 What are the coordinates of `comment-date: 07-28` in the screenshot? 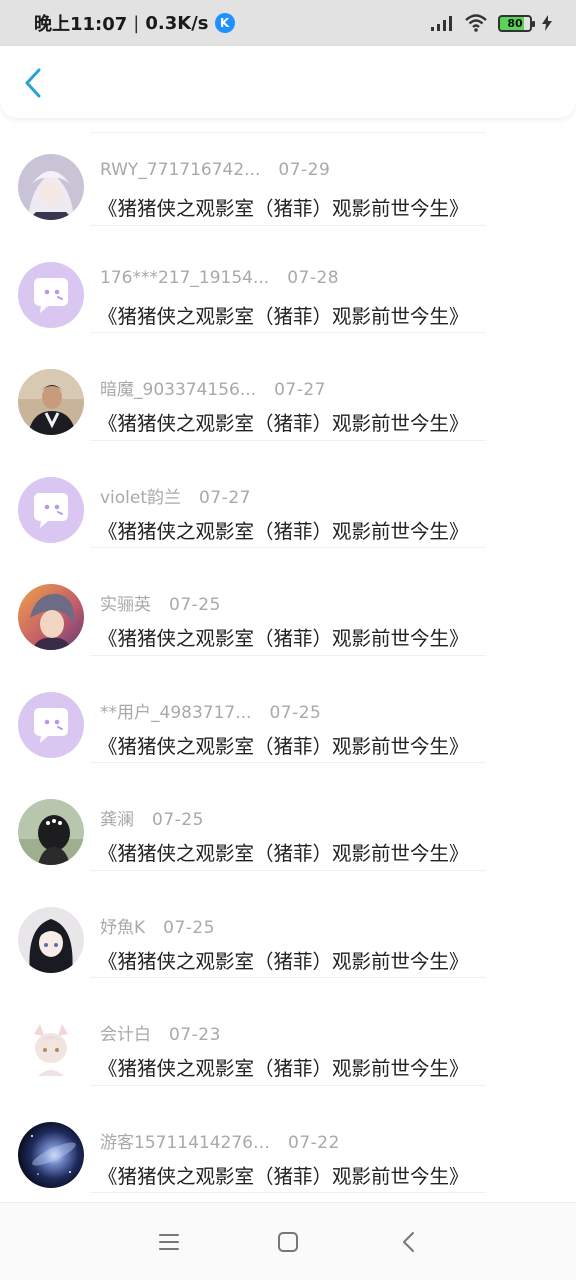 It's located at (313, 277).